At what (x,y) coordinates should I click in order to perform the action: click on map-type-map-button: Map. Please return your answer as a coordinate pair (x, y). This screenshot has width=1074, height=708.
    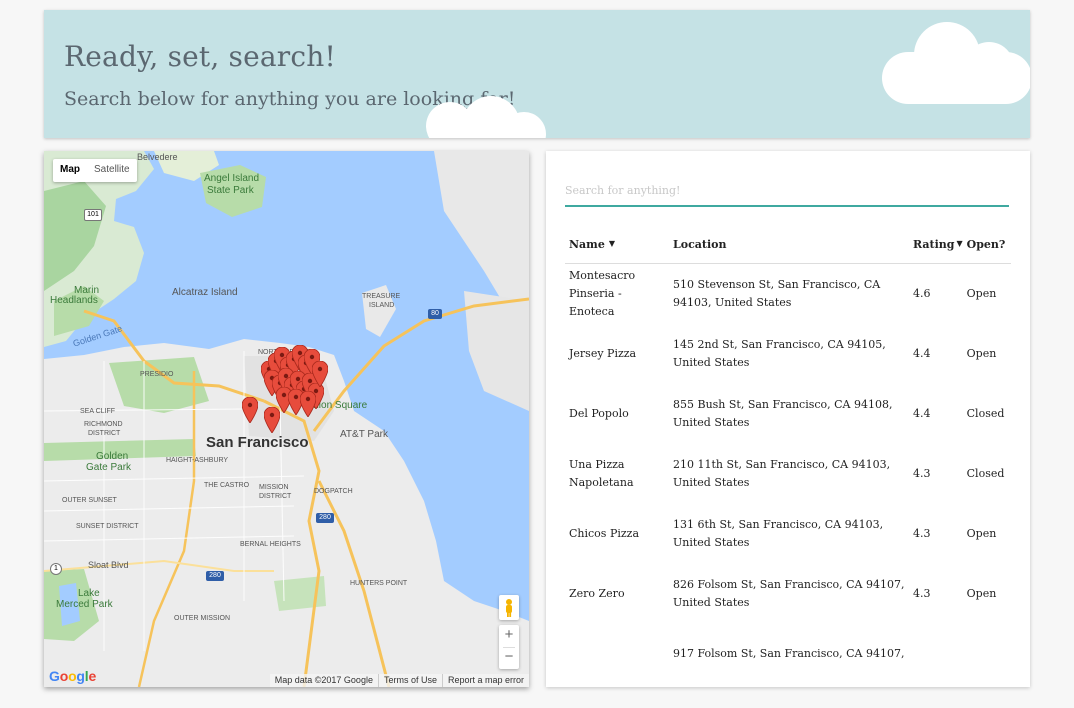
    Looking at the image, I should click on (70, 170).